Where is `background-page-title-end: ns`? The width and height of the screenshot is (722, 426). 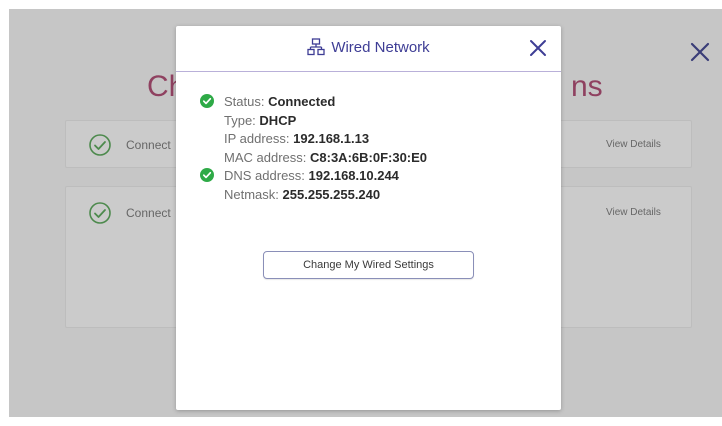 background-page-title-end: ns is located at coordinates (587, 86).